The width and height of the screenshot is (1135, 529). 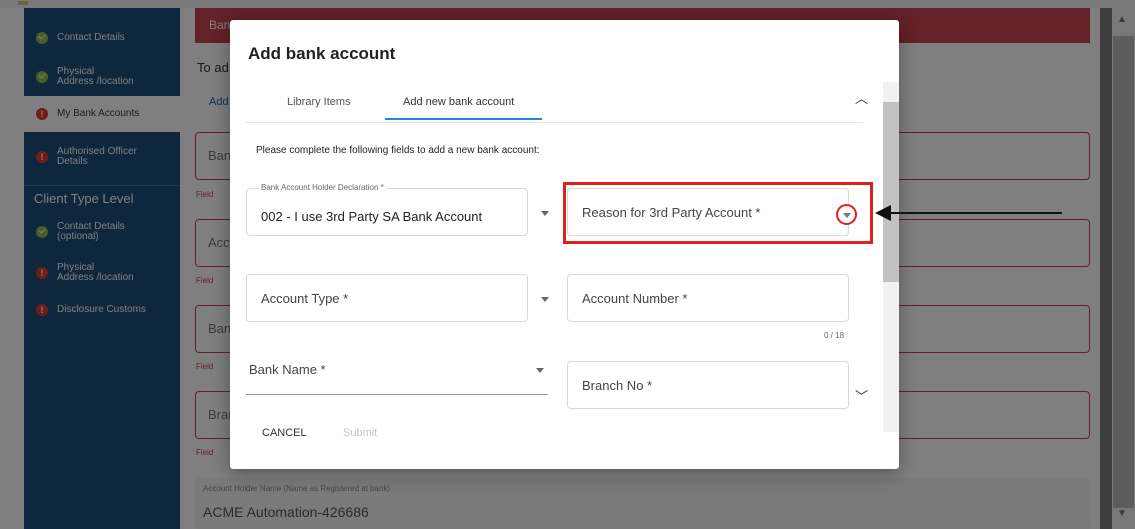 What do you see at coordinates (861, 97) in the screenshot?
I see `chevron-up-icon: ︿` at bounding box center [861, 97].